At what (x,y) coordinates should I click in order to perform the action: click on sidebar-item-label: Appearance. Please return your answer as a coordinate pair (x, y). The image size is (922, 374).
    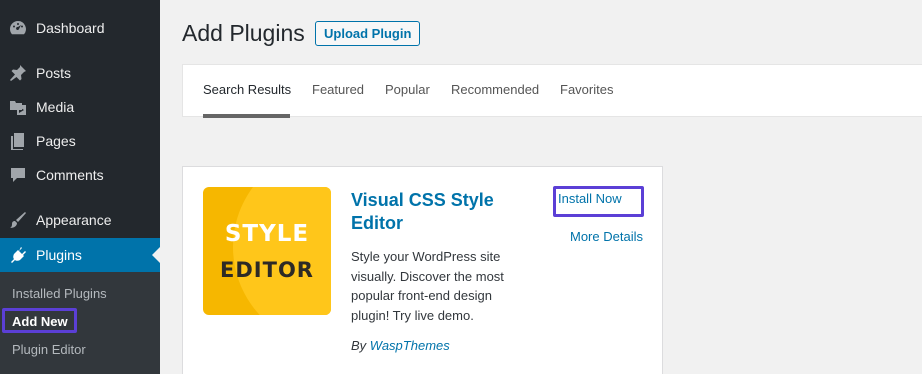
    Looking at the image, I should click on (74, 220).